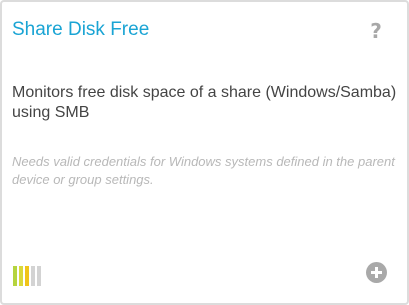  What do you see at coordinates (376, 31) in the screenshot?
I see `help-icon: ?` at bounding box center [376, 31].